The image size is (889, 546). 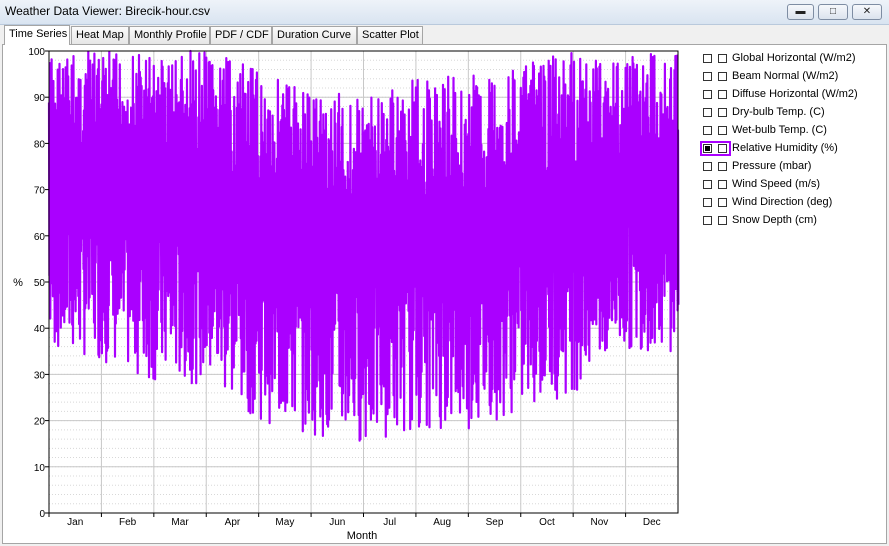 I want to click on tab-duration-curve: Duration Curve, so click(x=314, y=35).